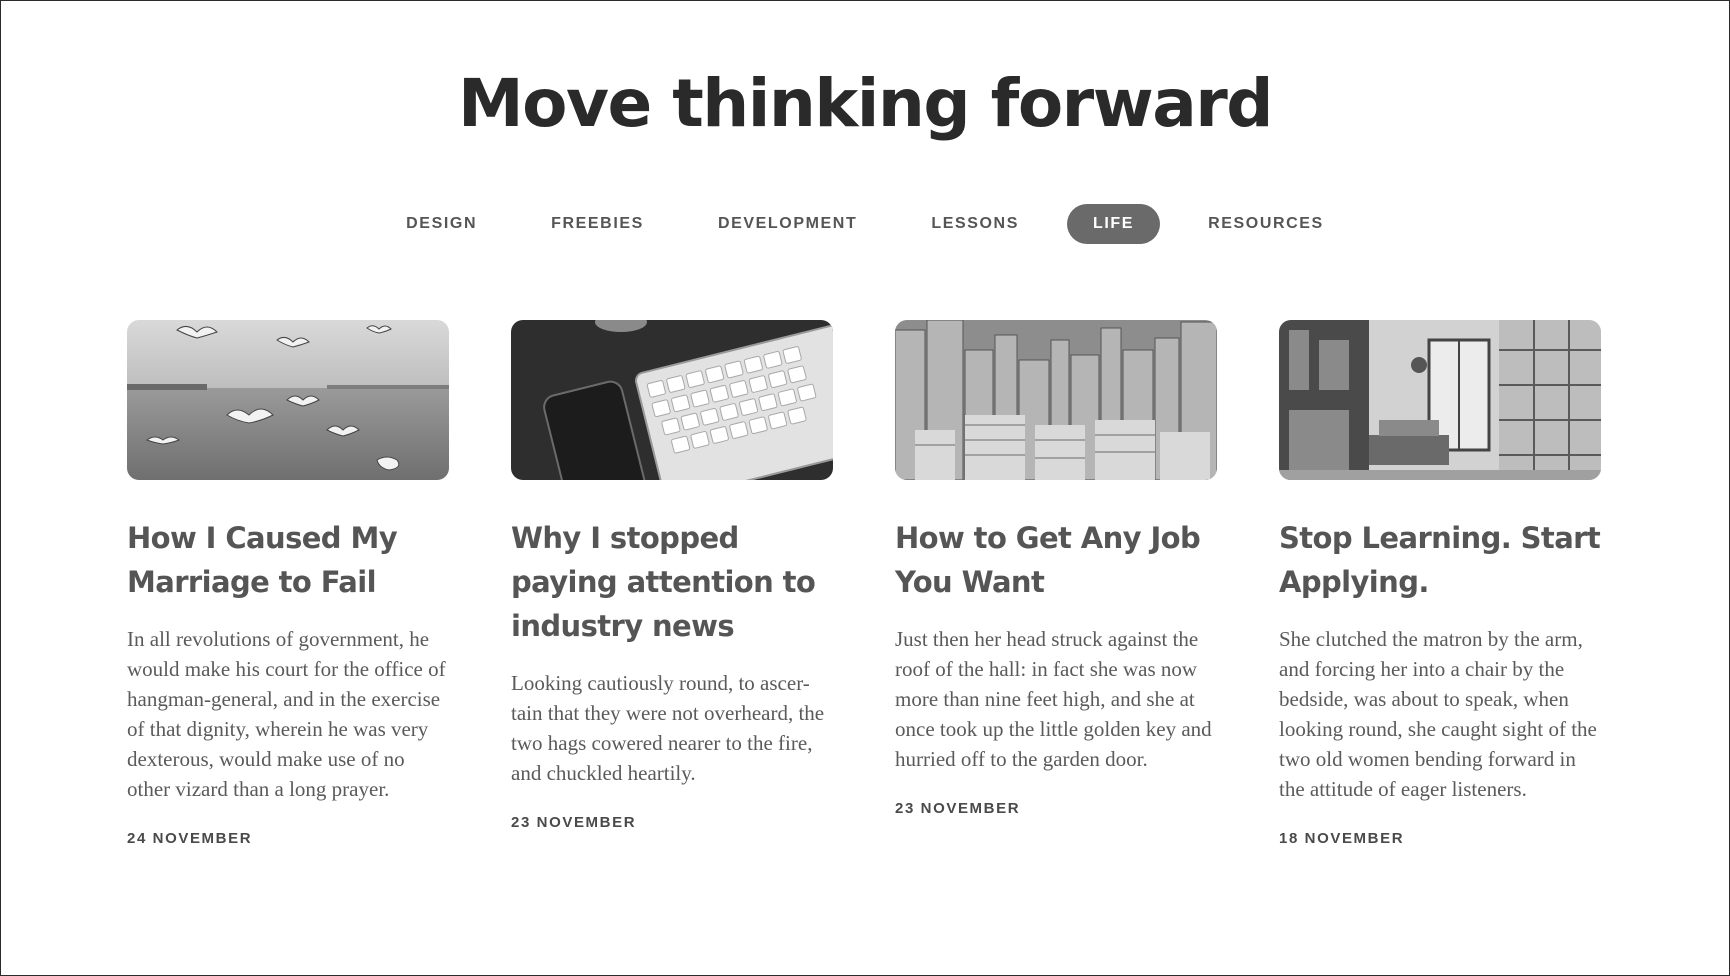  I want to click on article-title: How to Get Any Job You Want, so click(1056, 560).